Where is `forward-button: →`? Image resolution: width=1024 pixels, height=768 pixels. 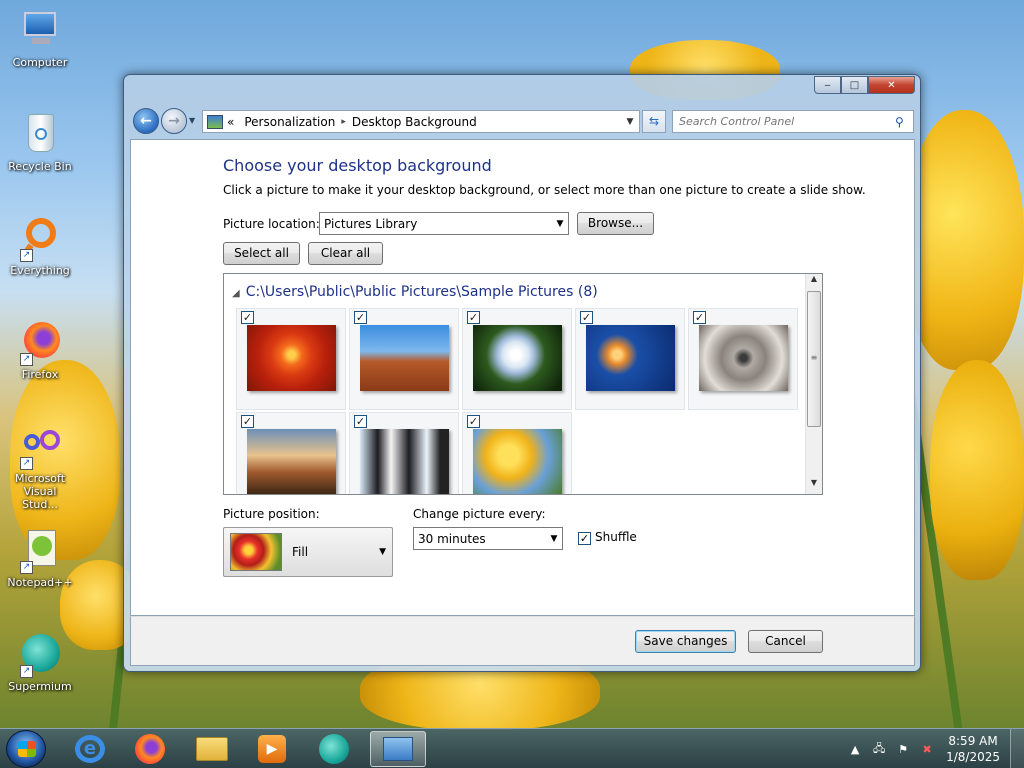
forward-button: → is located at coordinates (174, 121).